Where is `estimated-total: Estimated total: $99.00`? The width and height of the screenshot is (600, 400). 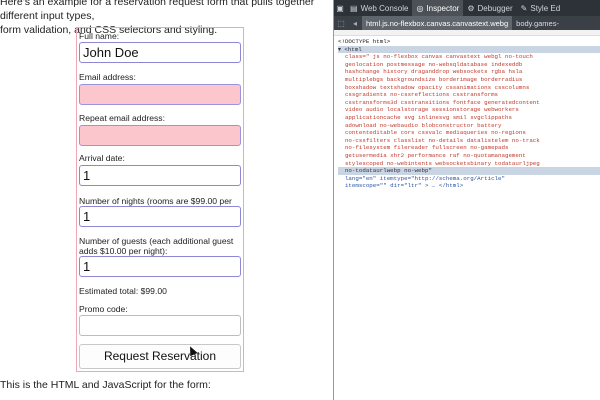
estimated-total: Estimated total: $99.00 is located at coordinates (123, 291).